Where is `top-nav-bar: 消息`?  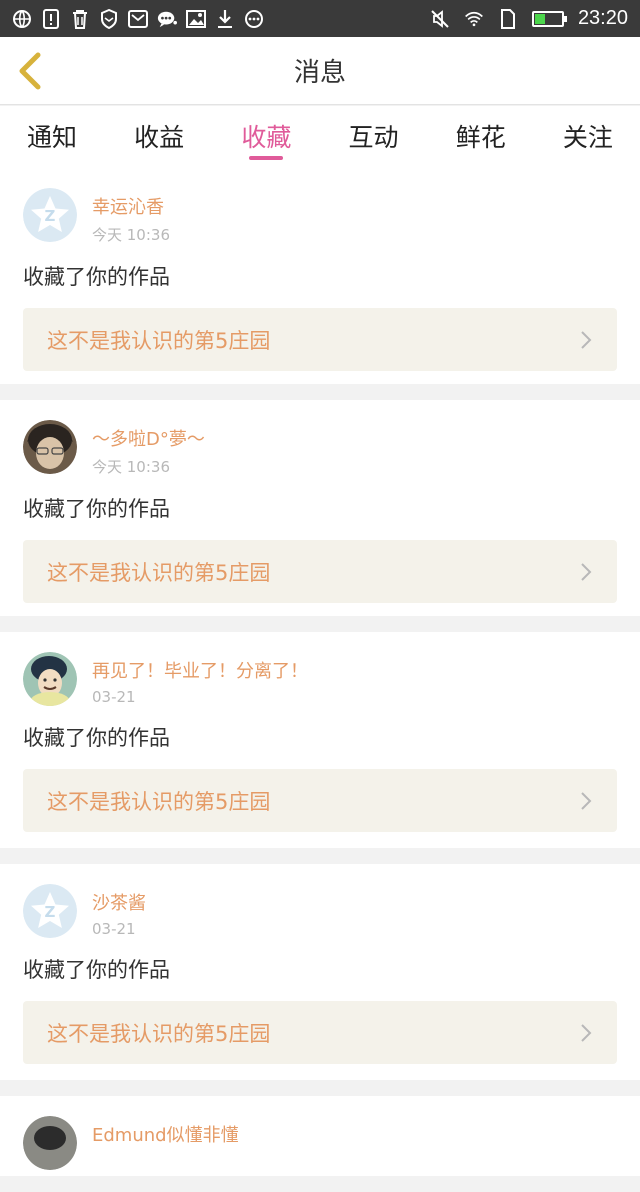
top-nav-bar: 消息 is located at coordinates (320, 71).